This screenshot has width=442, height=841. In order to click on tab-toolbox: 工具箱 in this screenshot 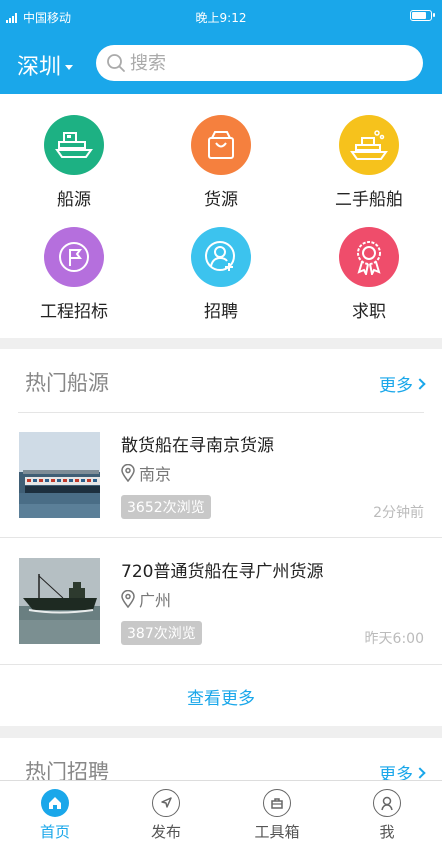, I will do `click(277, 815)`.